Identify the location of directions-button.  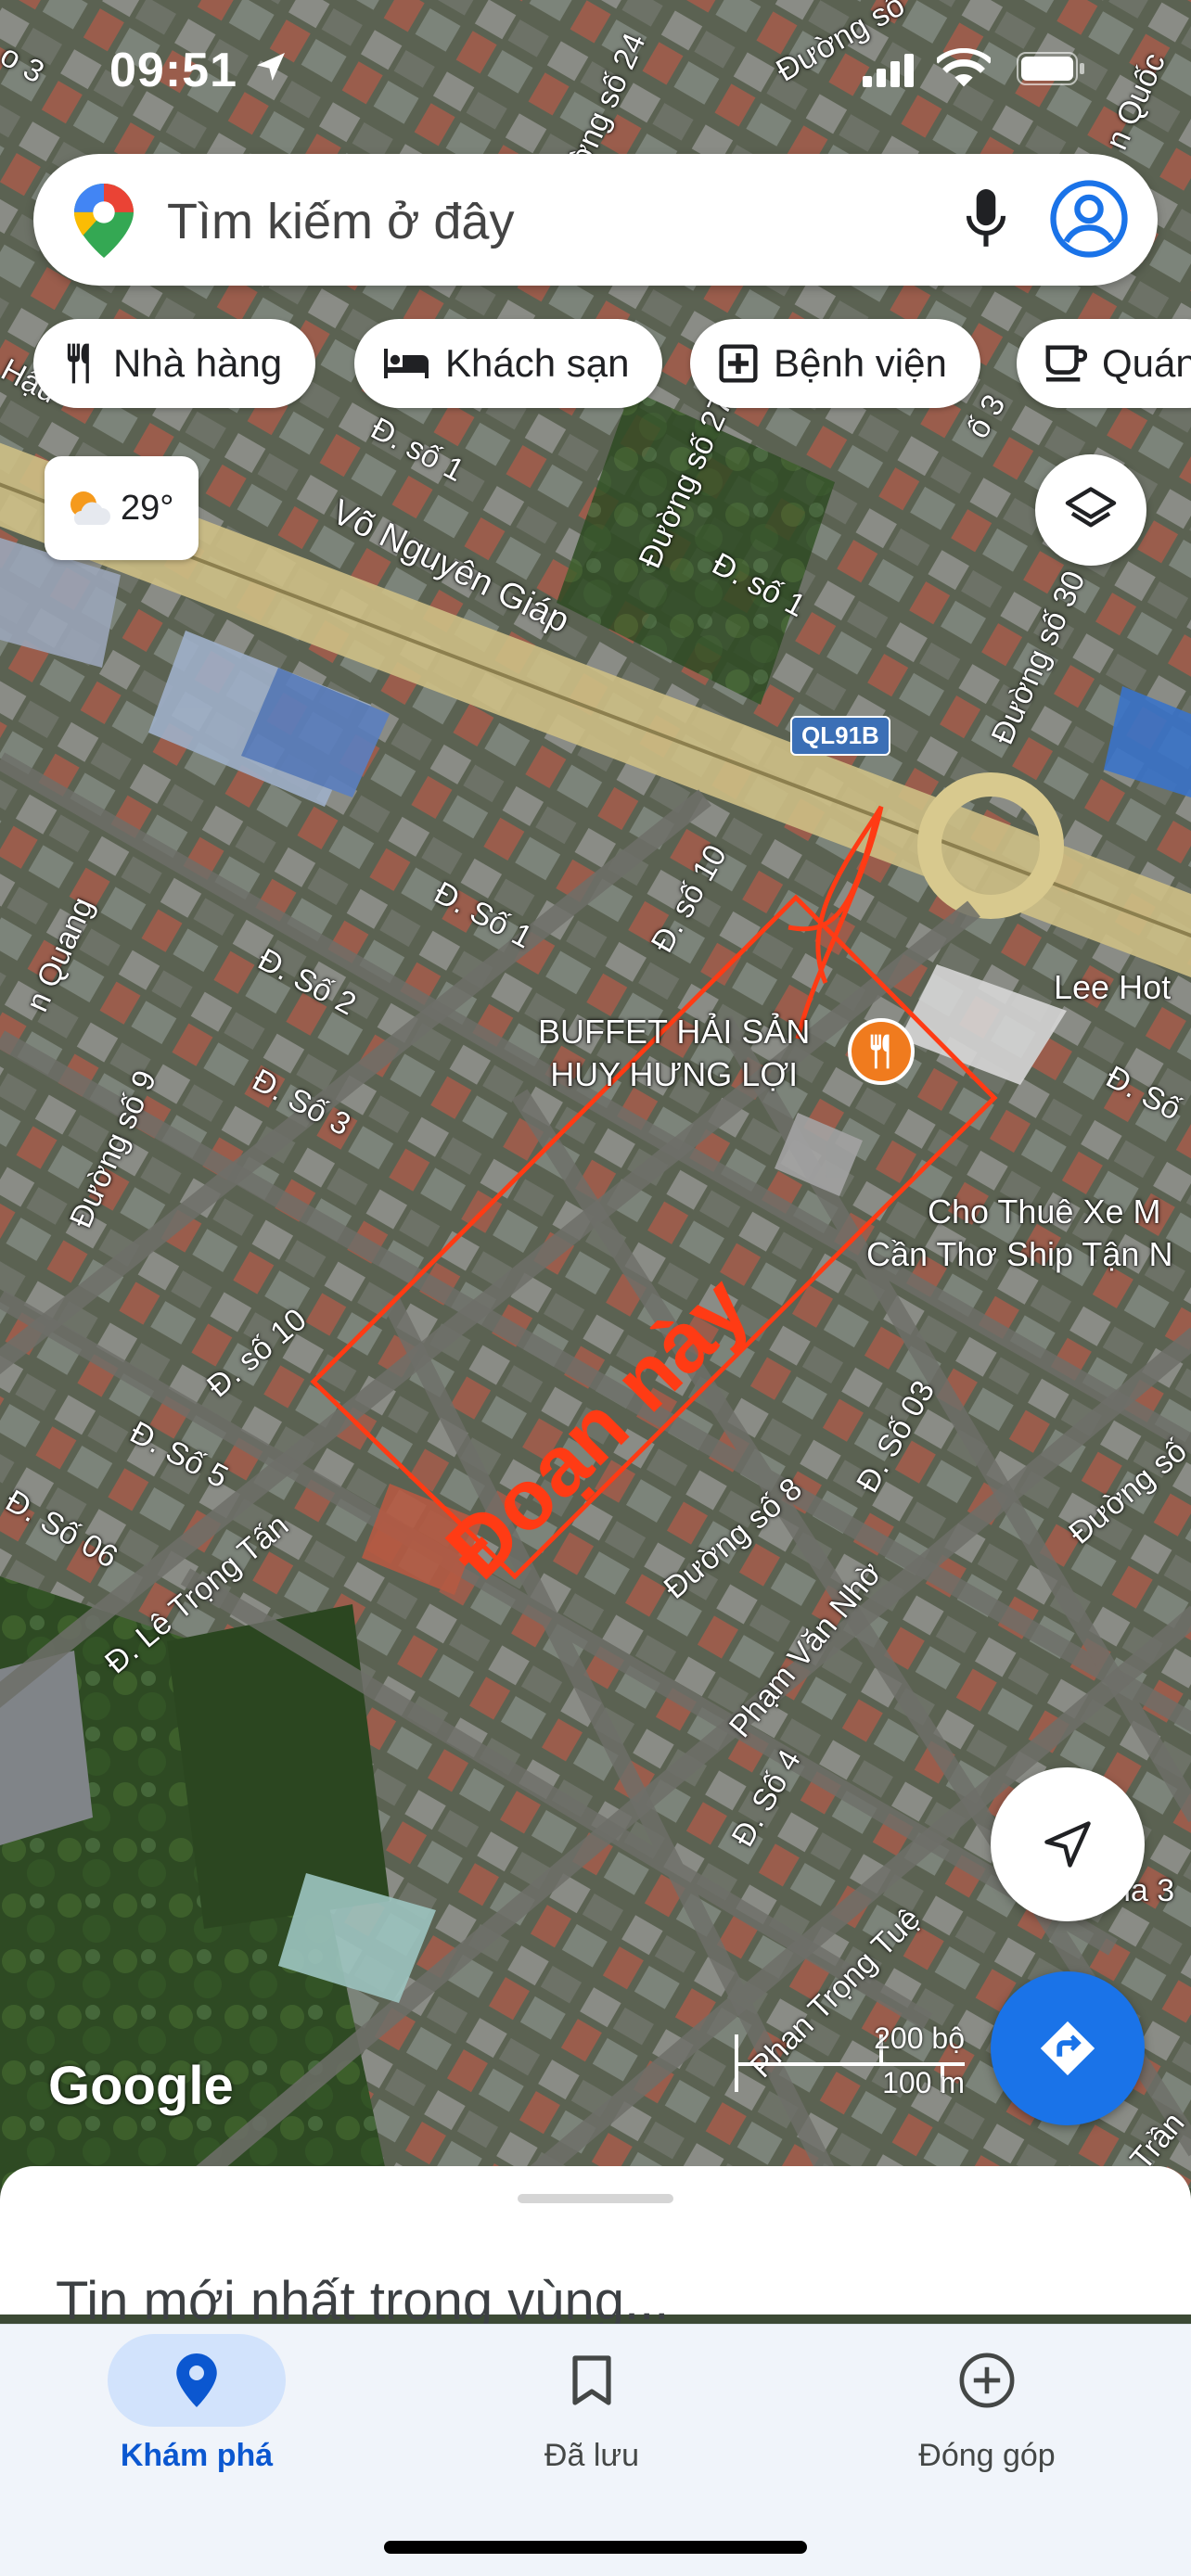
(1068, 2048).